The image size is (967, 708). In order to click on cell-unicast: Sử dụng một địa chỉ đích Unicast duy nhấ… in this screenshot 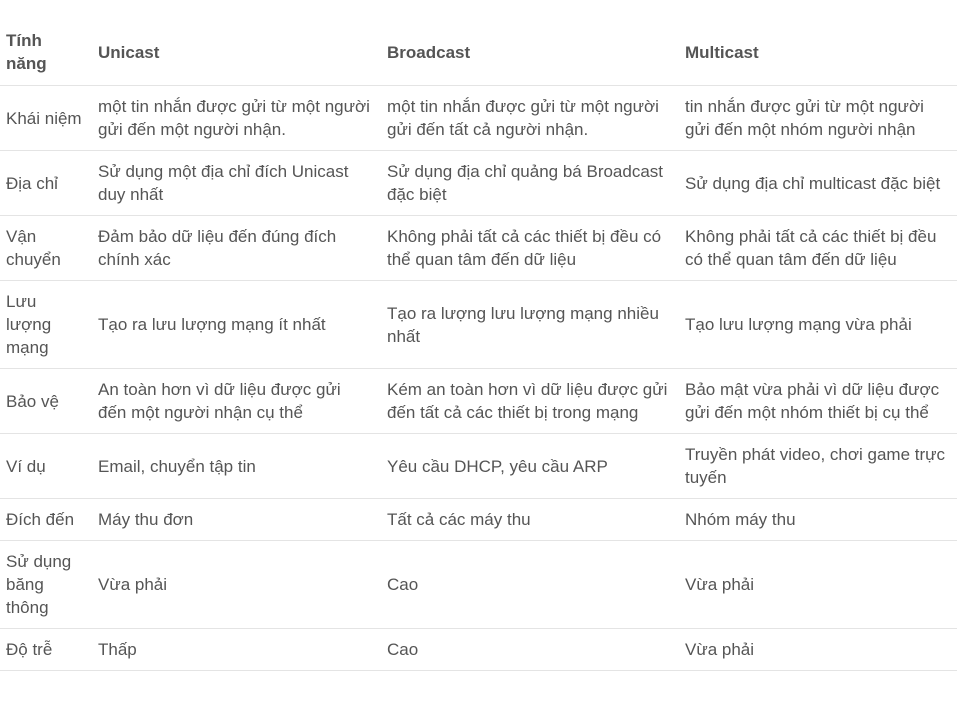, I will do `click(236, 183)`.